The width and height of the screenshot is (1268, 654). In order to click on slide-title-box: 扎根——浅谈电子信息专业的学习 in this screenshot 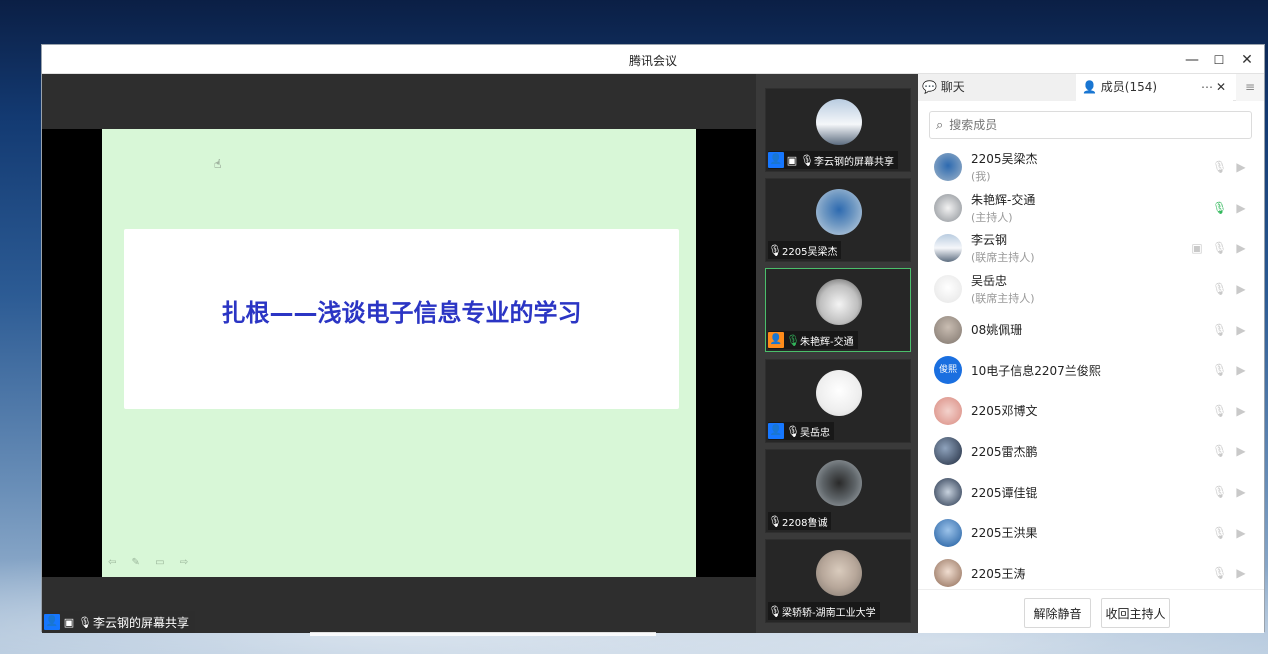, I will do `click(401, 319)`.